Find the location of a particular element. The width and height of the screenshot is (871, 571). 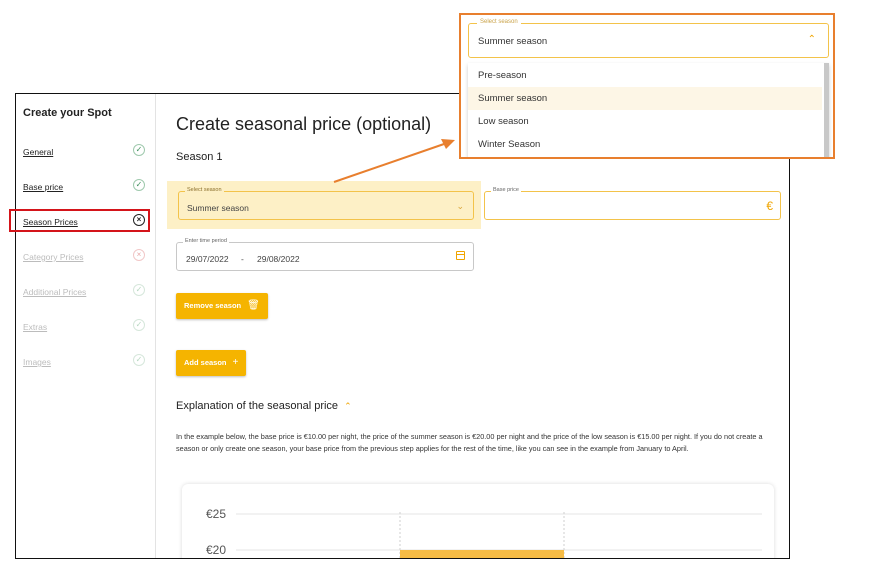

sidebar-item-label: Extras is located at coordinates (35, 327).